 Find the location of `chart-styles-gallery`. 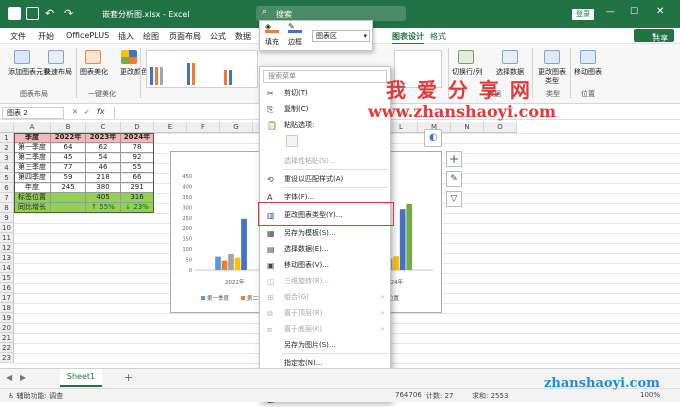

chart-styles-gallery is located at coordinates (202, 69).